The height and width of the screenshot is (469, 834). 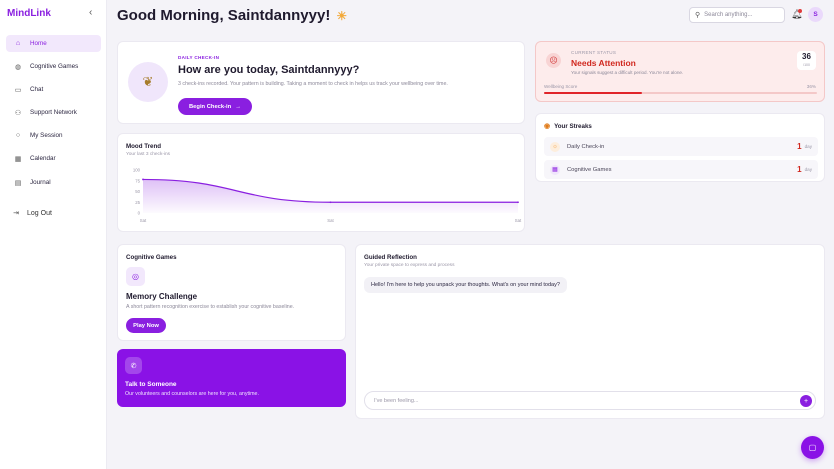 What do you see at coordinates (18, 43) in the screenshot?
I see `home-icon: ⌂` at bounding box center [18, 43].